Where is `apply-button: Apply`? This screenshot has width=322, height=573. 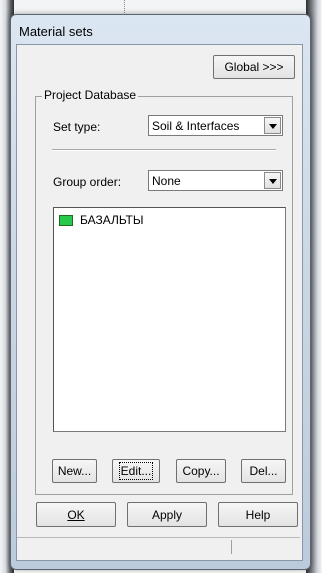 apply-button: Apply is located at coordinates (167, 514).